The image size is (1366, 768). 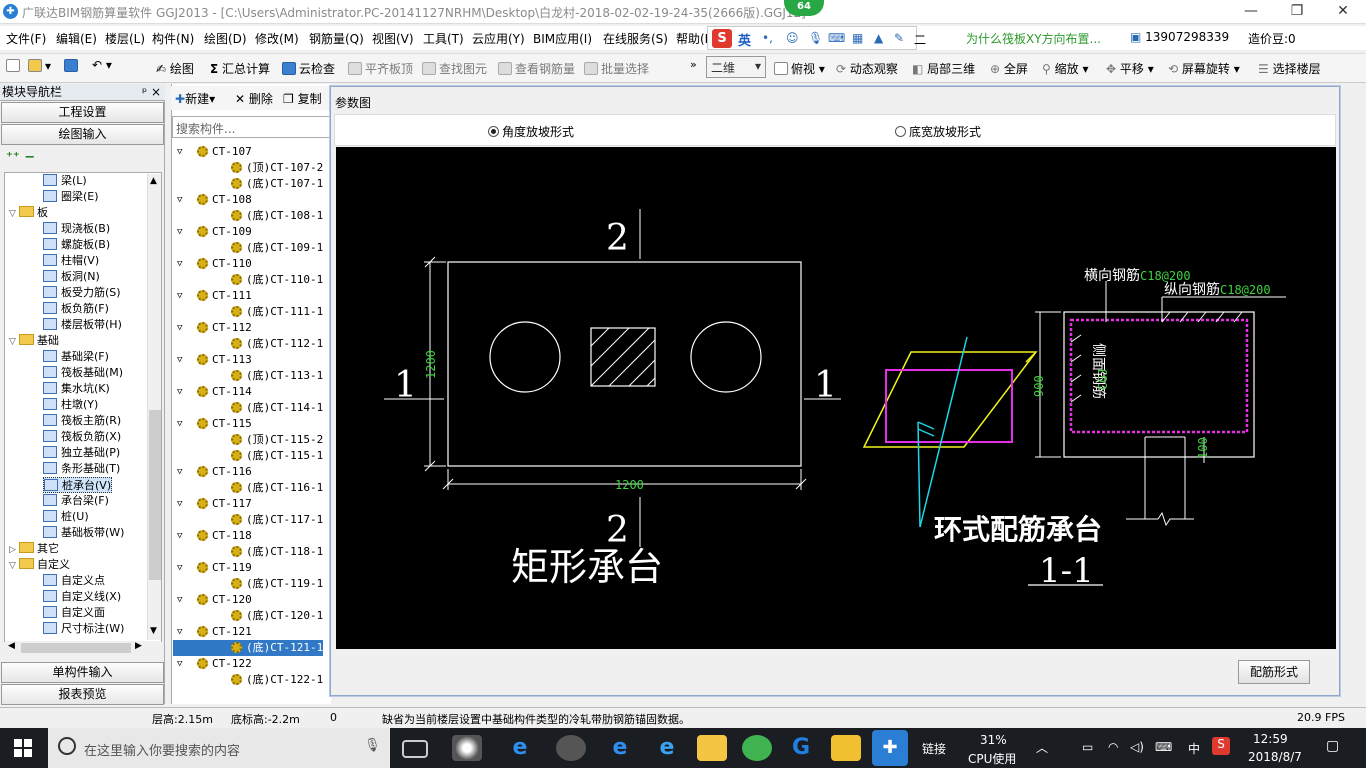 I want to click on close-button: ✕, so click(x=1343, y=12).